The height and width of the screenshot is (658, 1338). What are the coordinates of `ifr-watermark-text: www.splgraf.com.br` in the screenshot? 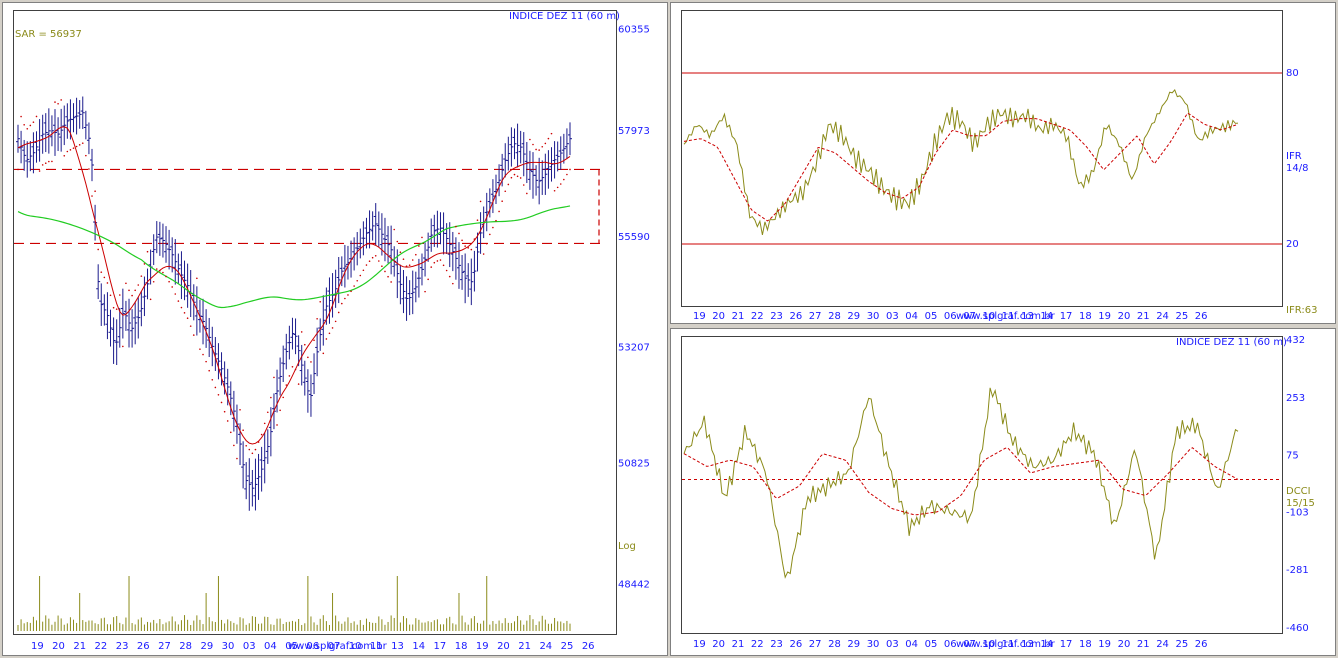 It's located at (1006, 316).